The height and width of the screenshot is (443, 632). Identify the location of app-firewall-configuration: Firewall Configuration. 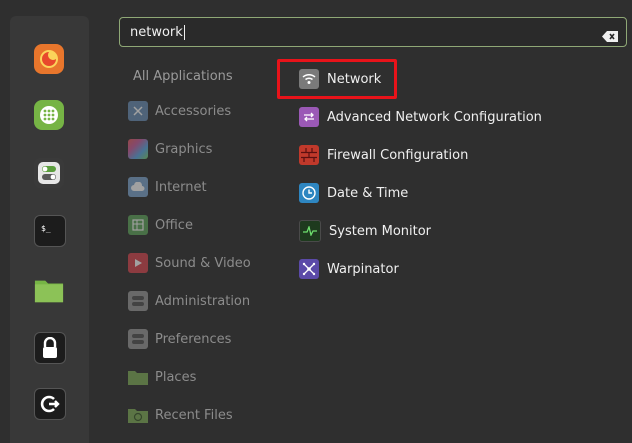
(383, 155).